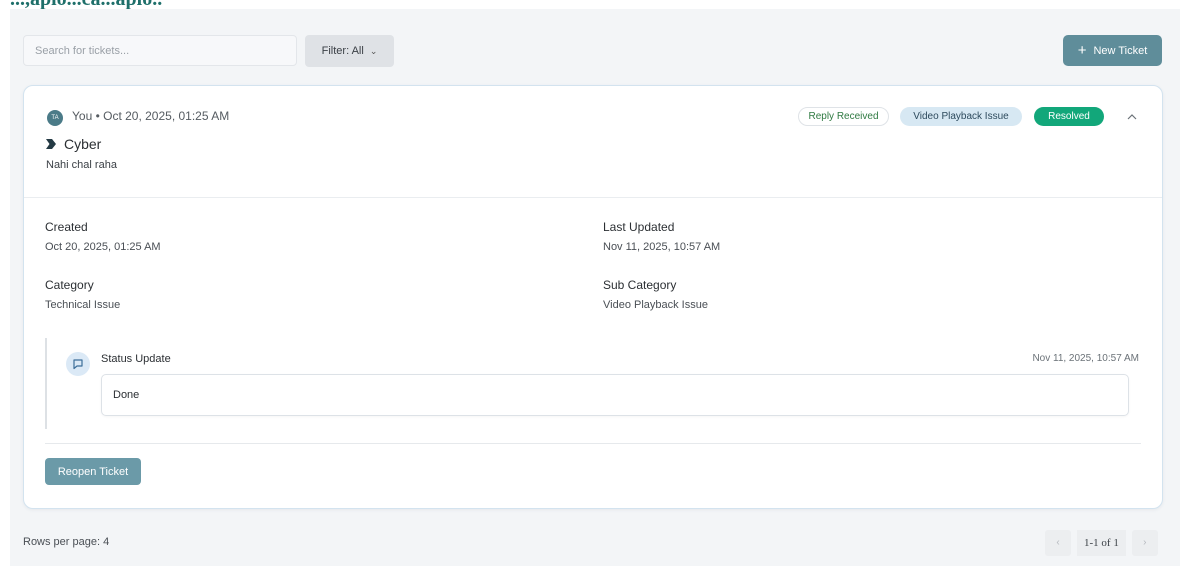 The height and width of the screenshot is (566, 1190). I want to click on avatar: TA, so click(55, 118).